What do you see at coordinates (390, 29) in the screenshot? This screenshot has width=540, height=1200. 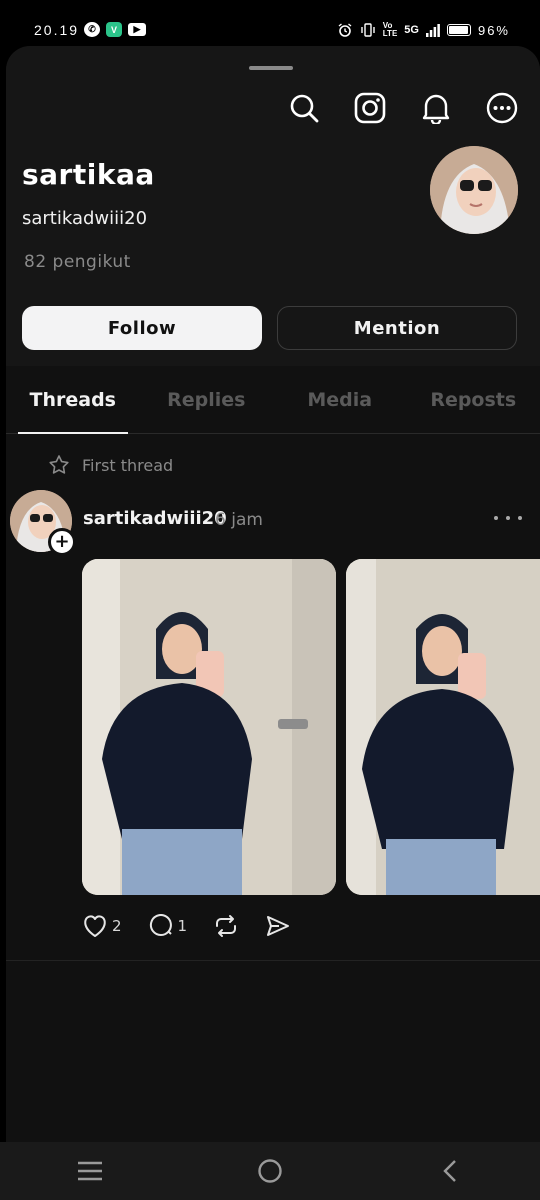 I see `volte-icon: Vo LTE` at bounding box center [390, 29].